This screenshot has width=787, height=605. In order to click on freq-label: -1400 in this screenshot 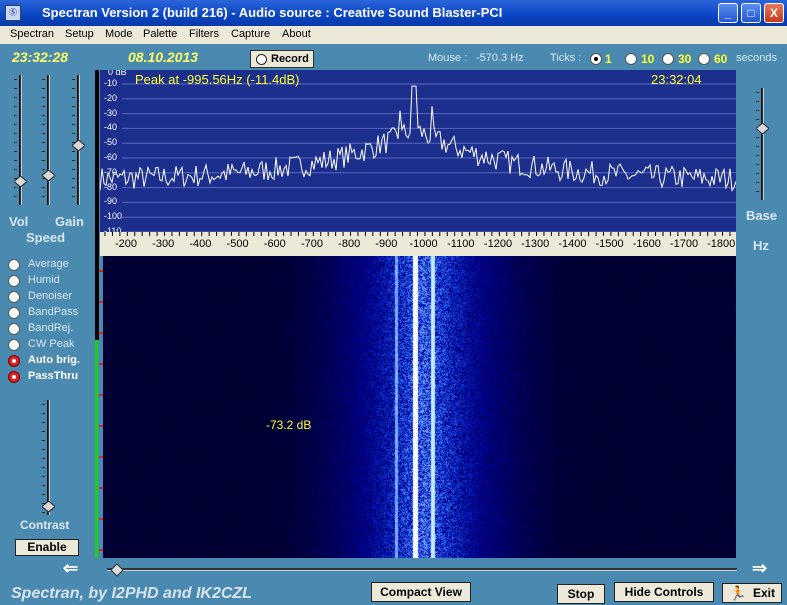, I will do `click(572, 244)`.